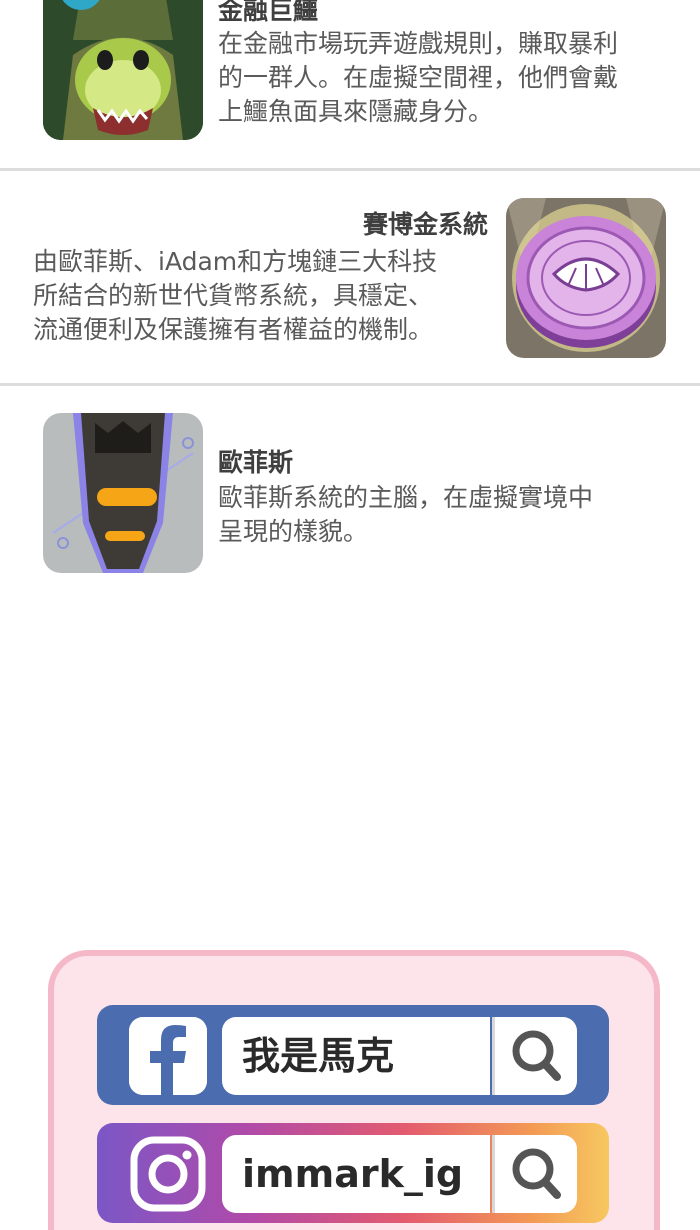 The width and height of the screenshot is (700, 1230). What do you see at coordinates (168, 1056) in the screenshot?
I see `facebook-icon` at bounding box center [168, 1056].